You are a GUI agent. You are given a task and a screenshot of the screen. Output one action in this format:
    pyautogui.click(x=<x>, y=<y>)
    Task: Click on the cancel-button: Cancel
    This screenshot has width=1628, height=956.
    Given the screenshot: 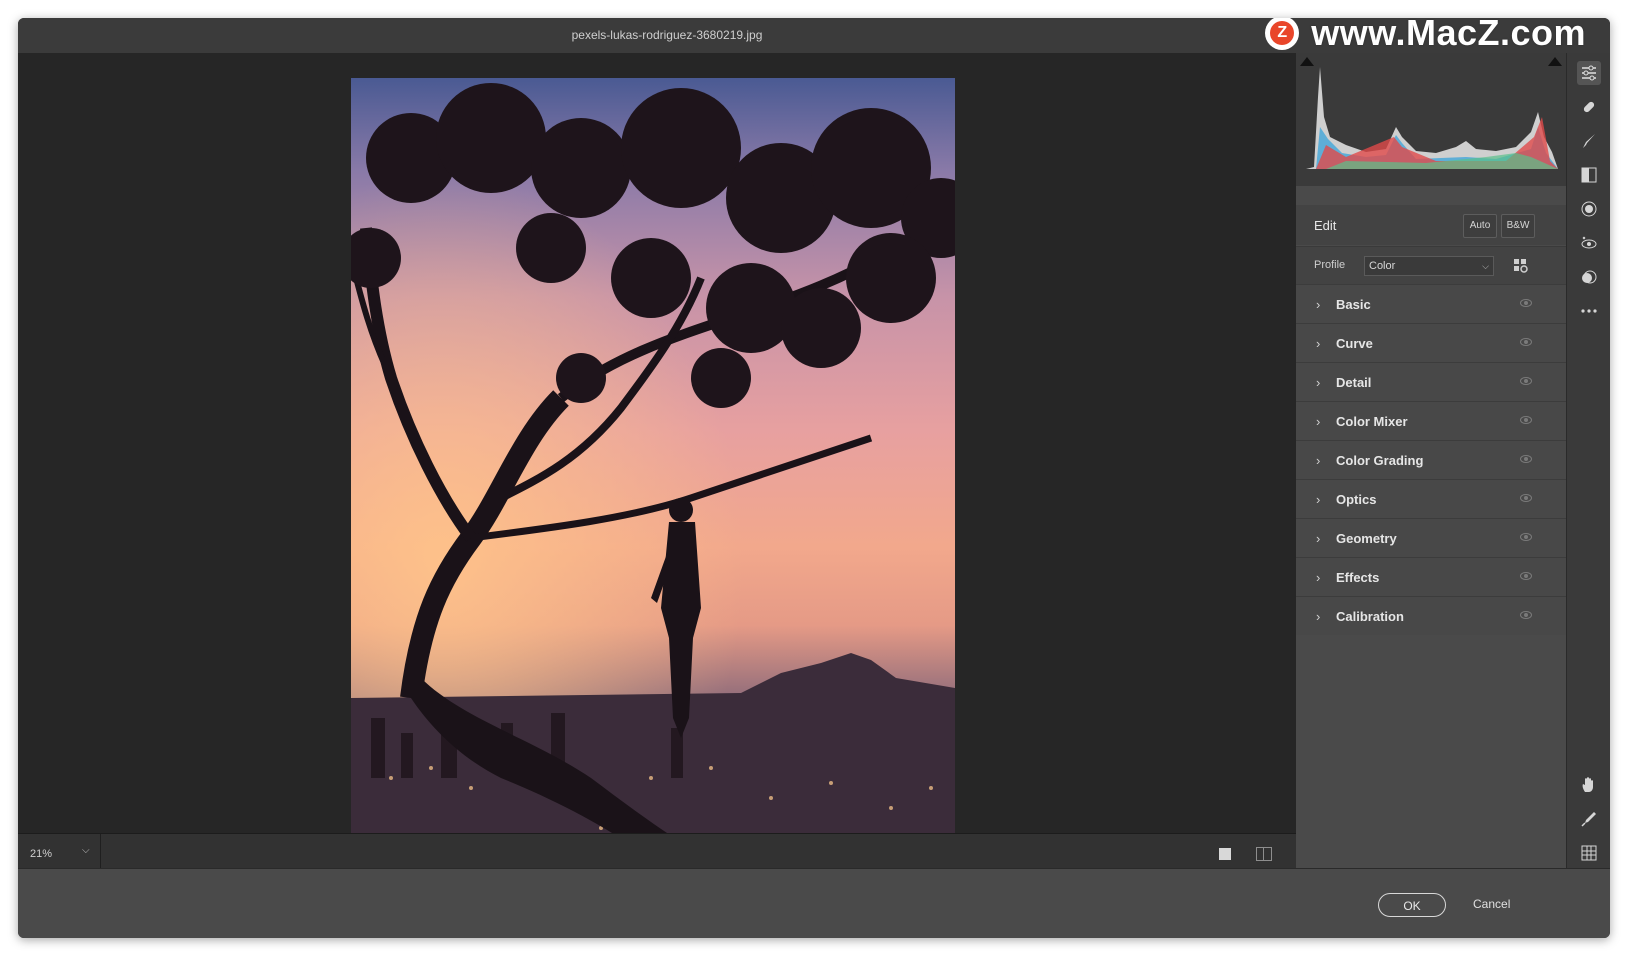 What is the action you would take?
    pyautogui.click(x=1491, y=904)
    